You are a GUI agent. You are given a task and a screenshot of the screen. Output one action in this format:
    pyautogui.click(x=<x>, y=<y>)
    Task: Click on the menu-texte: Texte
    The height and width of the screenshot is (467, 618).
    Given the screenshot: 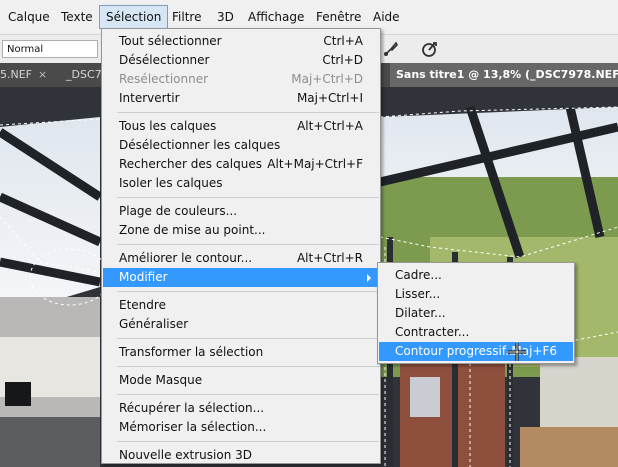 What is the action you would take?
    pyautogui.click(x=77, y=17)
    